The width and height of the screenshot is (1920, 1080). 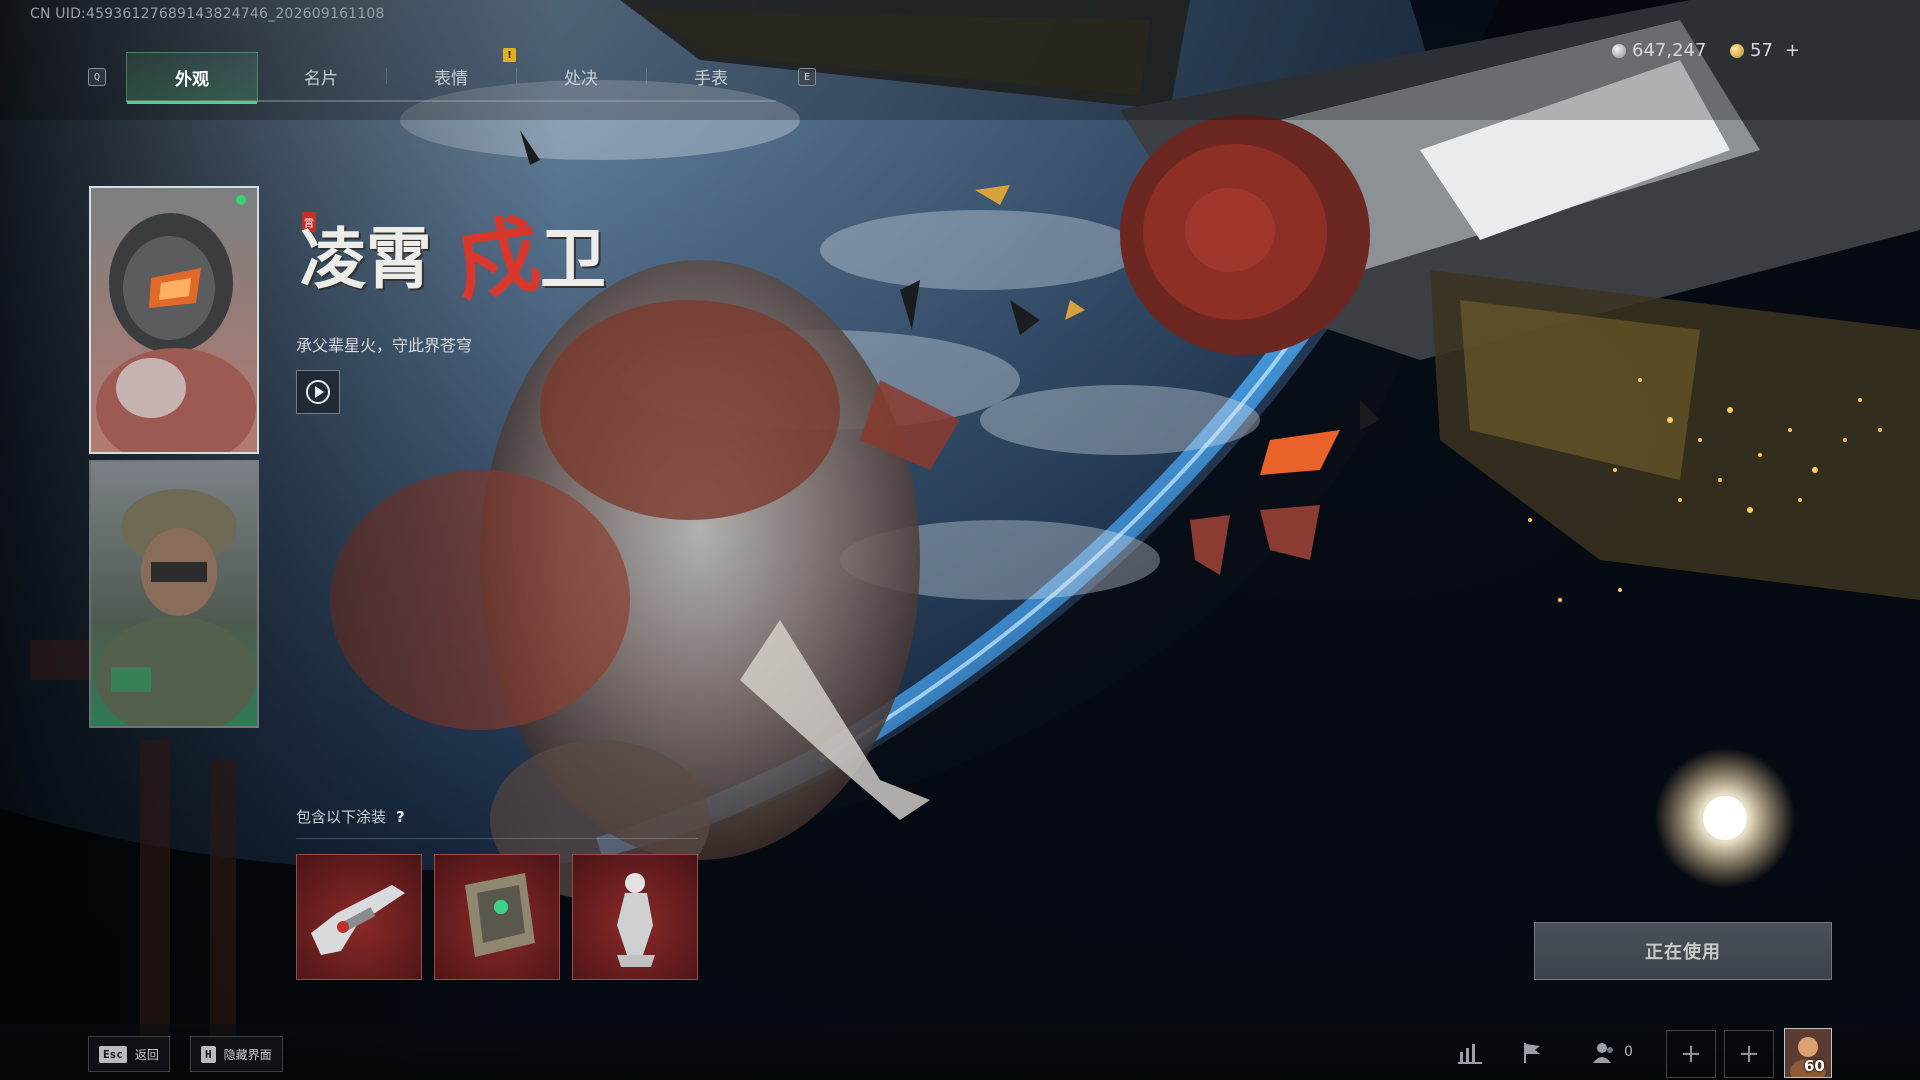 I want to click on hide-key-hint: H, so click(x=208, y=1054).